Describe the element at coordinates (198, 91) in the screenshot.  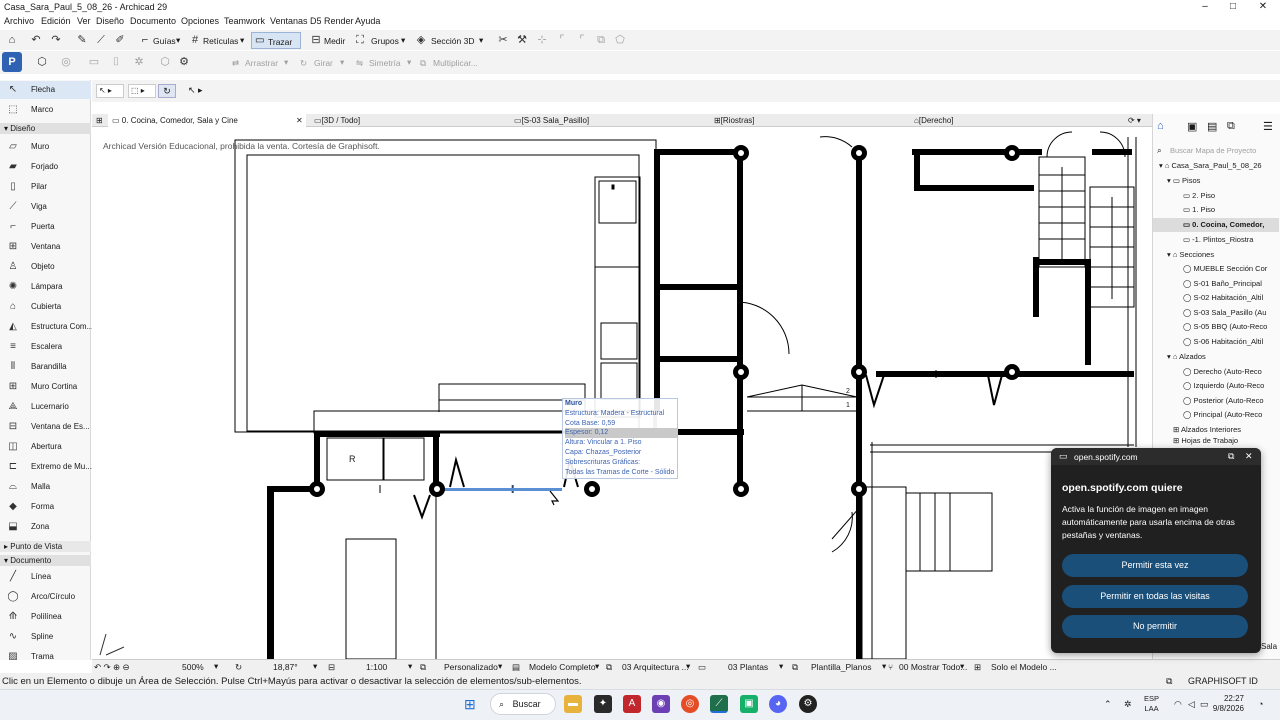
I see `cursor-icon: ↖ ▸` at that location.